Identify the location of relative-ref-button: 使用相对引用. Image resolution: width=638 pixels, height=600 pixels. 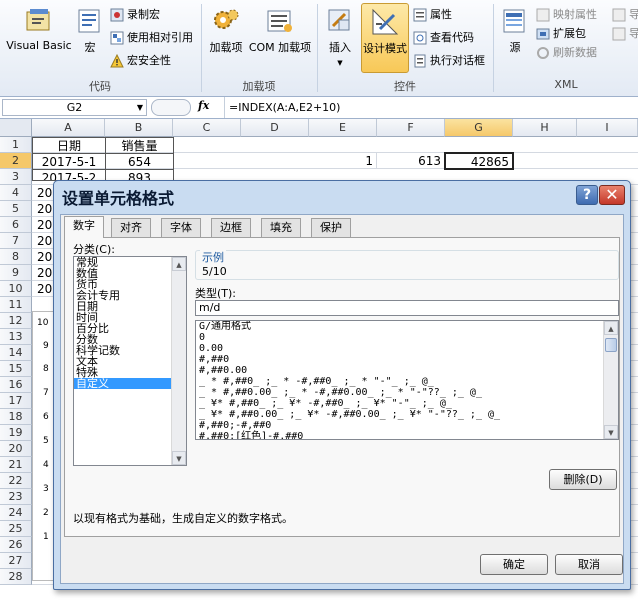
(151, 38).